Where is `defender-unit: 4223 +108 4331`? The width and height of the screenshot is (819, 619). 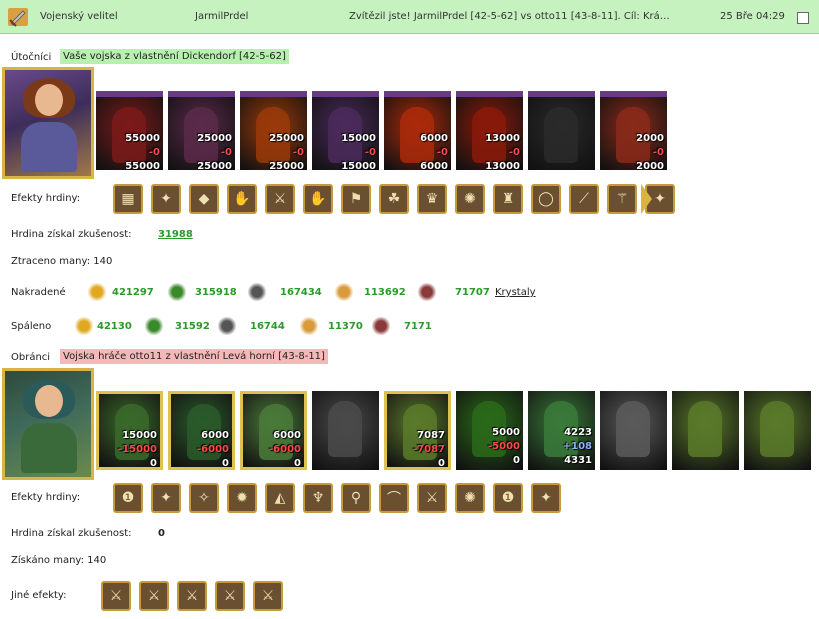 defender-unit: 4223 +108 4331 is located at coordinates (561, 430).